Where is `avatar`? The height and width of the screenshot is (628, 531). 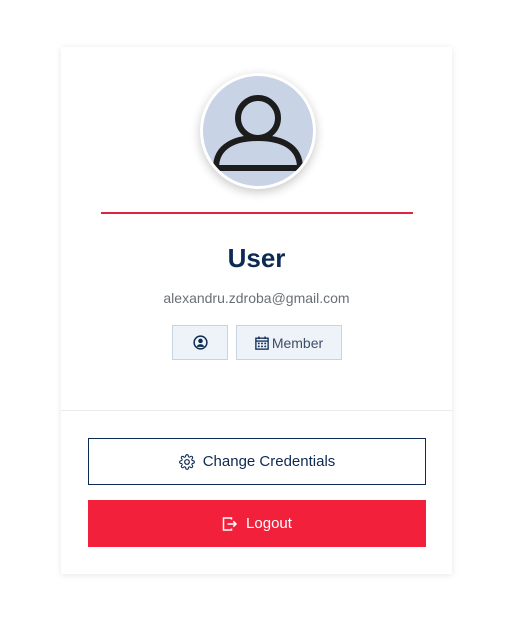 avatar is located at coordinates (258, 131).